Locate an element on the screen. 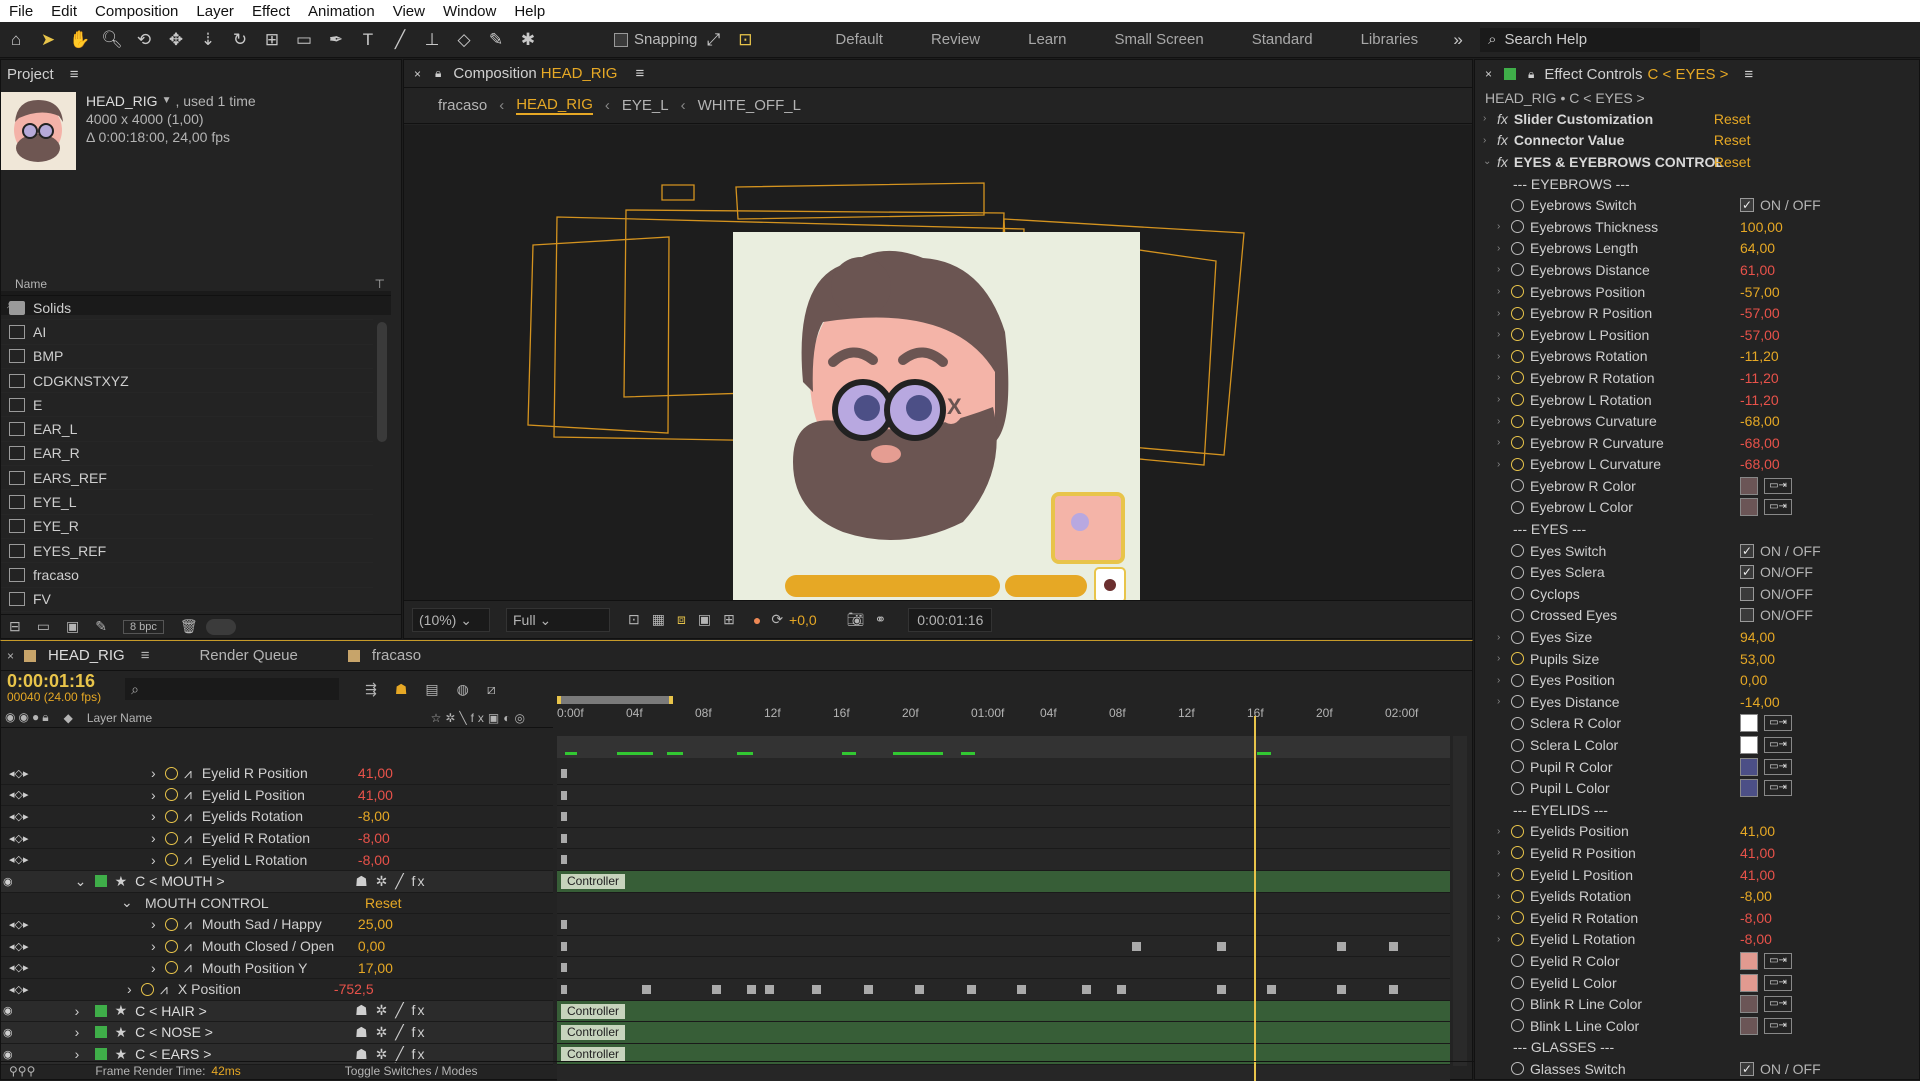  rotation-tool-icon: ↻ is located at coordinates (240, 40).